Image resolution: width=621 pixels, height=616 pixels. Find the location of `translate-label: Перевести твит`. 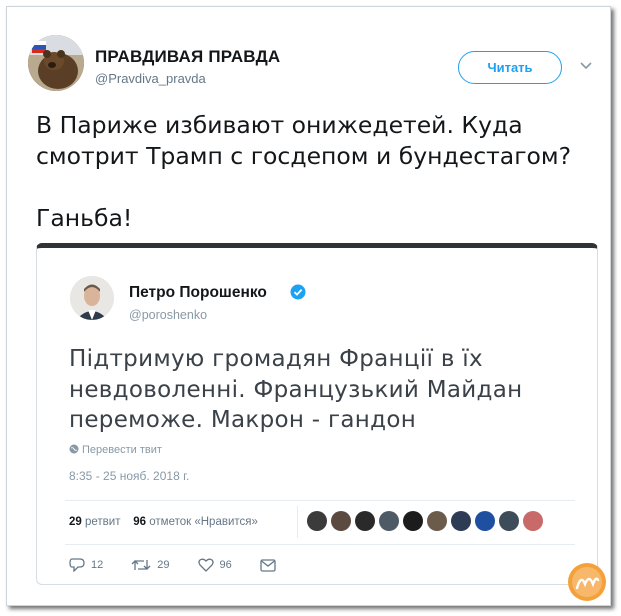

translate-label: Перевести твит is located at coordinates (122, 450).